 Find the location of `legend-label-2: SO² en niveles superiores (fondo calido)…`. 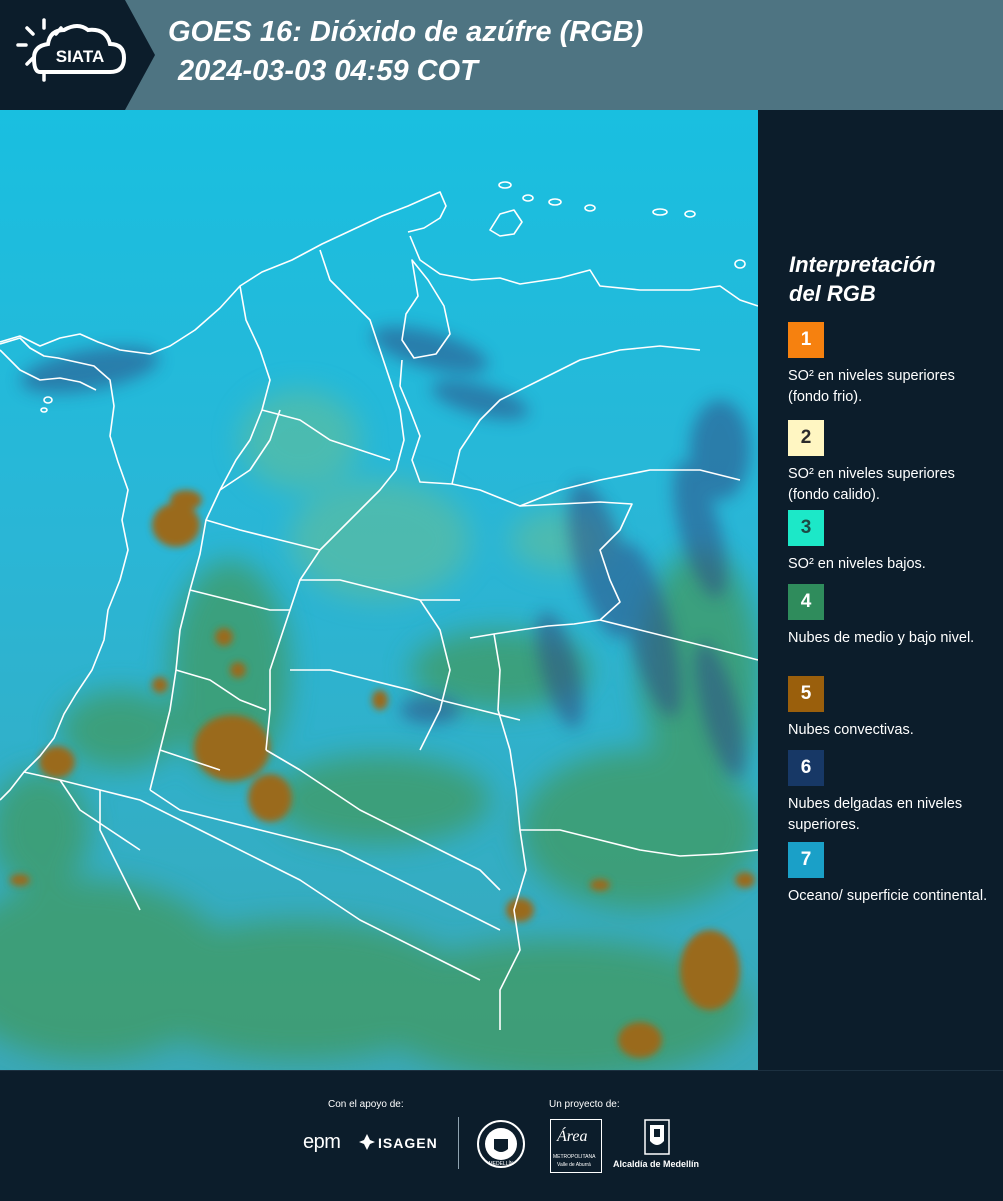

legend-label-2: SO² en niveles superiores (fondo calido)… is located at coordinates (871, 484).